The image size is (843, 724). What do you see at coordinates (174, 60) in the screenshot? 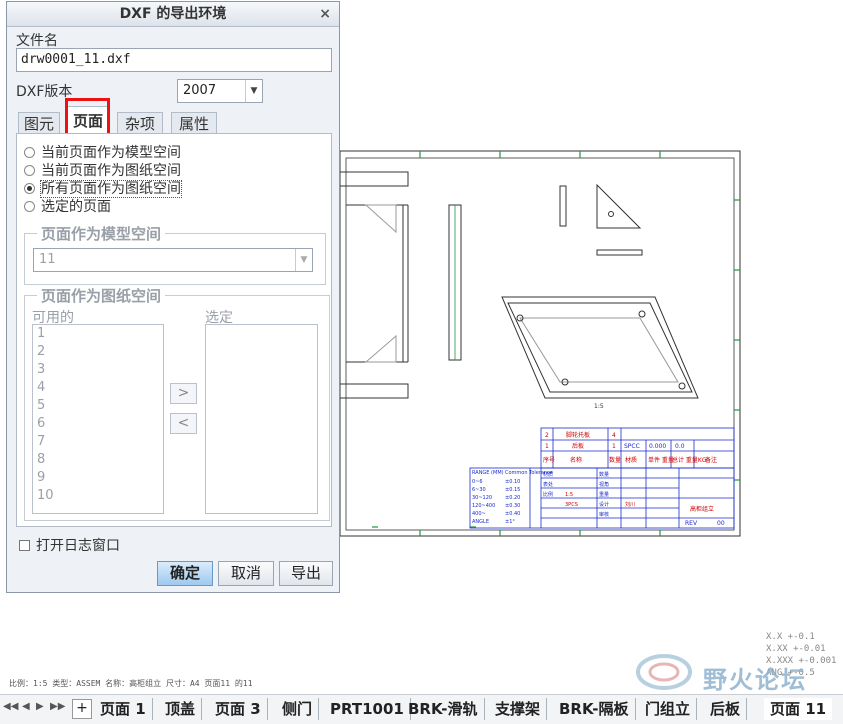
I see `filename-input: drw0001_11.dxf` at bounding box center [174, 60].